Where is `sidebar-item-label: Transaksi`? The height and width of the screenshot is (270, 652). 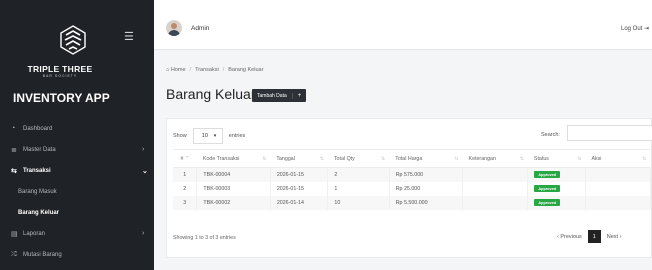
sidebar-item-label: Transaksi is located at coordinates (37, 170).